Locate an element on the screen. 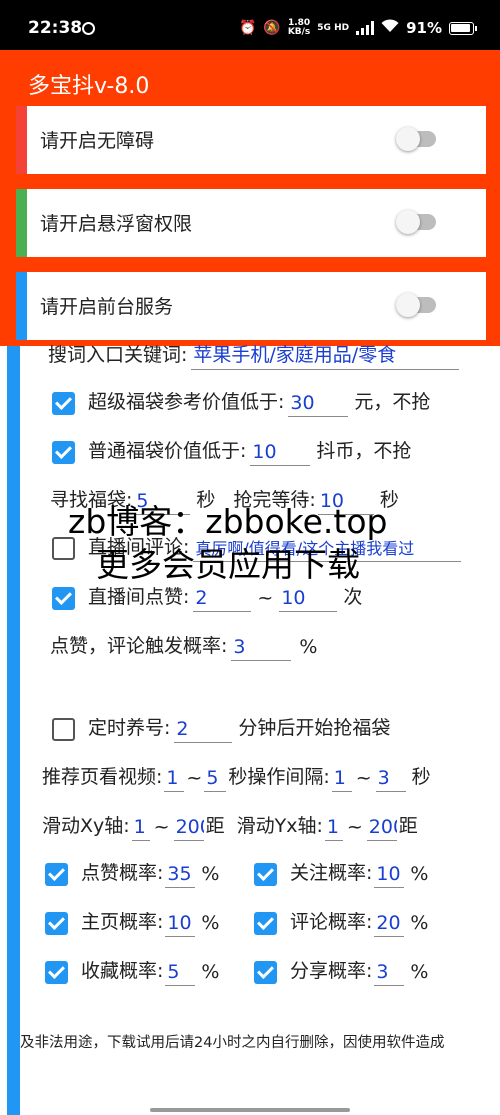 The width and height of the screenshot is (500, 1115). trigger-label: 点赞，评论触发概率: is located at coordinates (139, 646).